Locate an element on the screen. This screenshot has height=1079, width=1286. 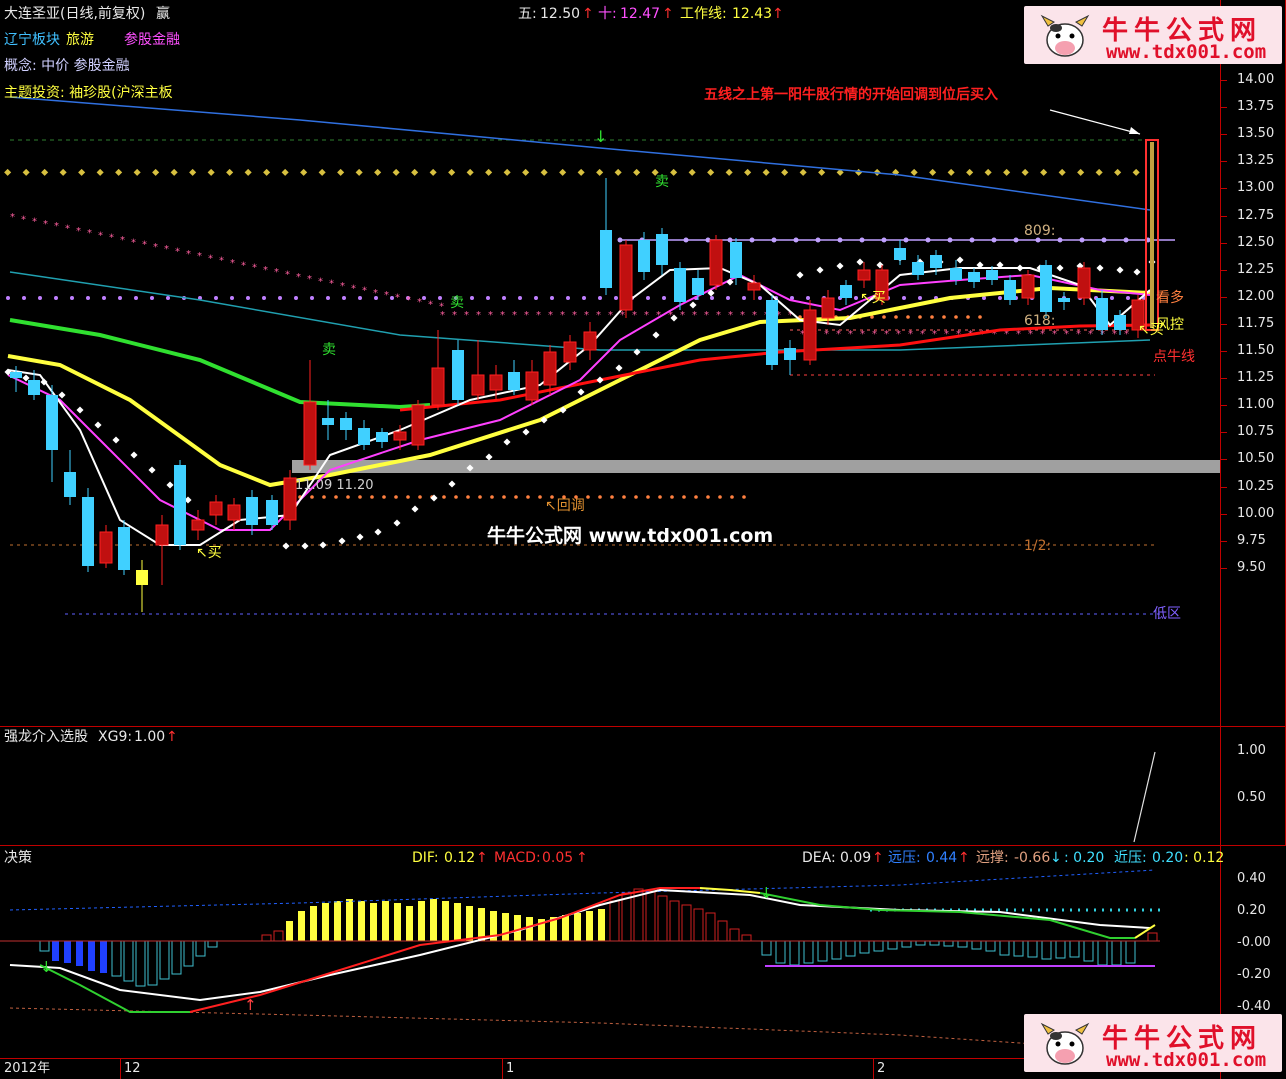
price-tick: 11.75 is located at coordinates (1256, 323).